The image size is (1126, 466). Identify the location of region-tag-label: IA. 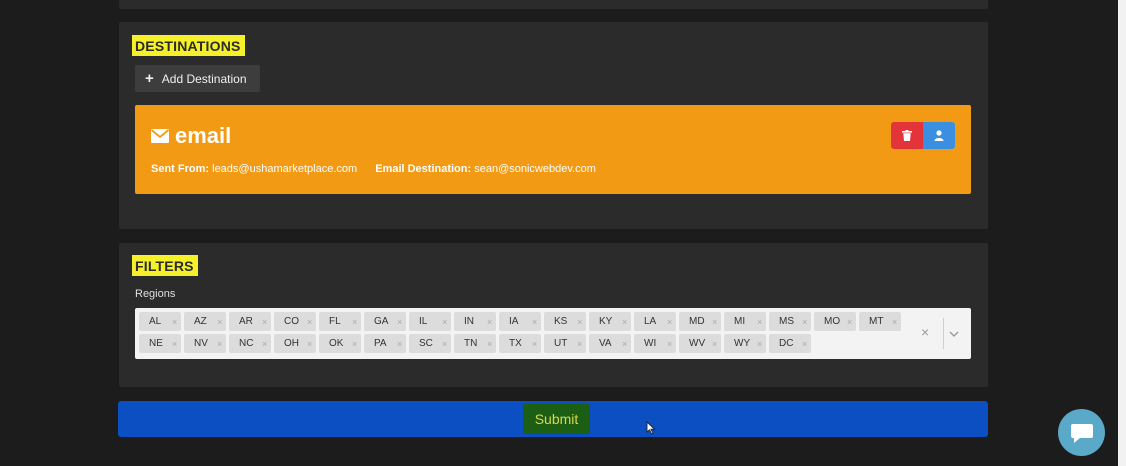
(514, 321).